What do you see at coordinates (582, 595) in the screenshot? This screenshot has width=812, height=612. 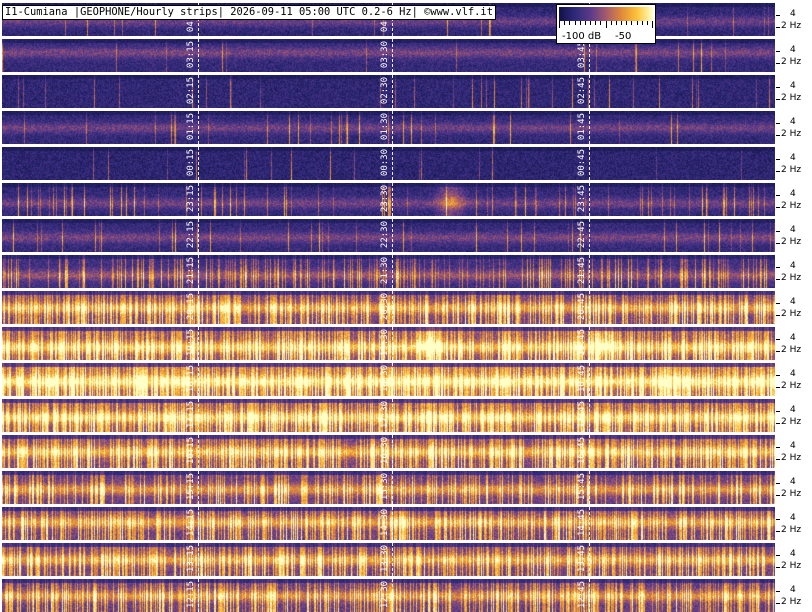 I see `time-label: 12:45` at bounding box center [582, 595].